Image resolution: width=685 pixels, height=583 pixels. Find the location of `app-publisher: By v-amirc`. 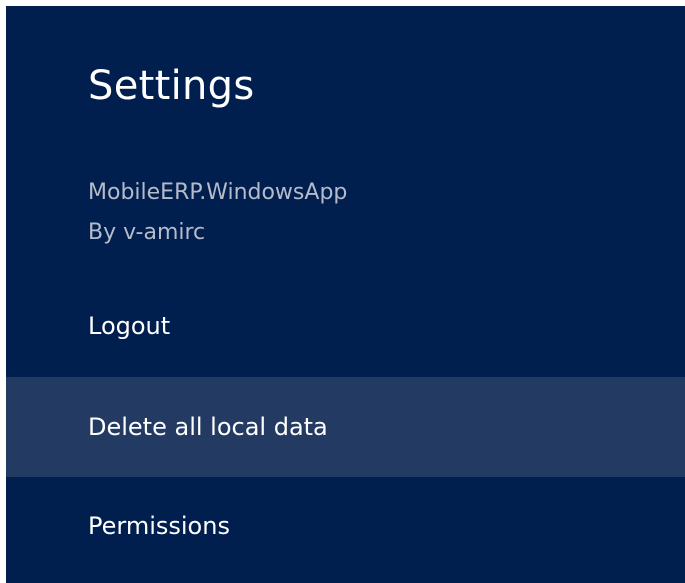

app-publisher: By v-amirc is located at coordinates (147, 232).